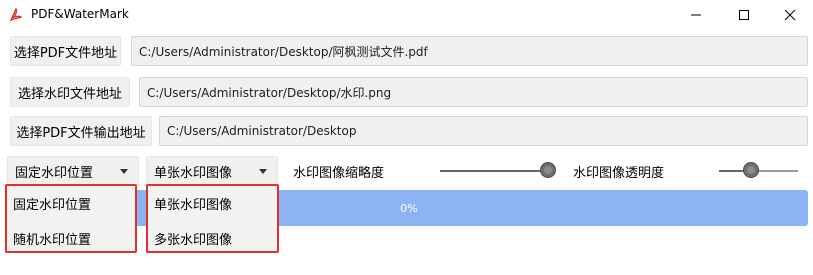 This screenshot has width=813, height=275. Describe the element at coordinates (406, 15) in the screenshot. I see `title-bar: PDF&WaterMark` at that location.